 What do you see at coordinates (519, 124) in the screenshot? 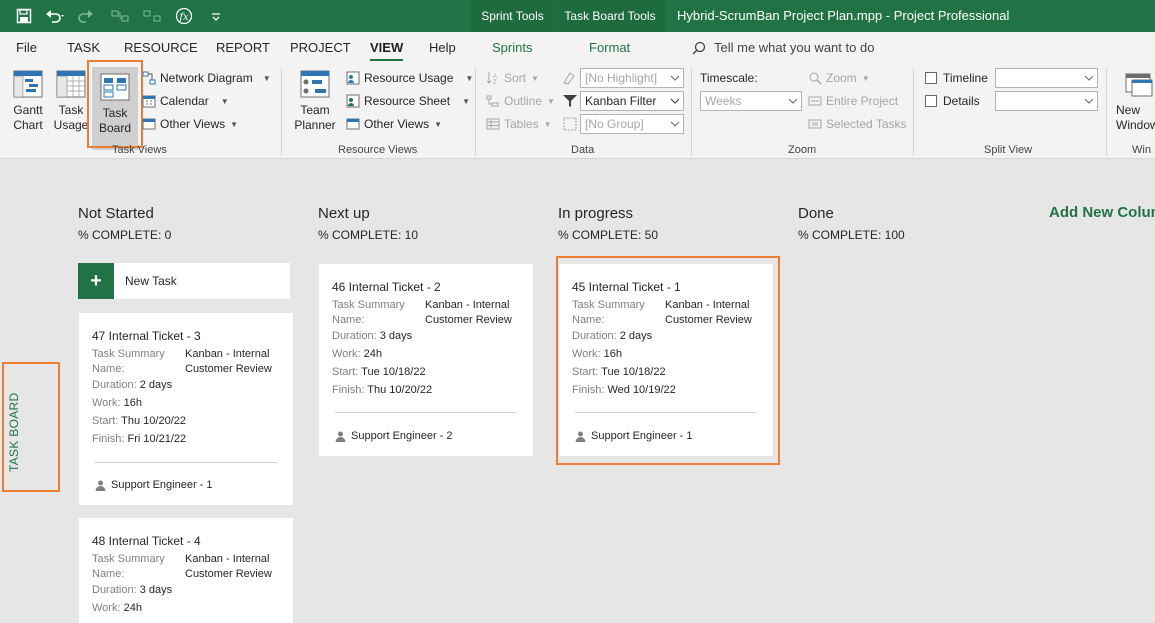
I see `tables-button: Tables ▼` at bounding box center [519, 124].